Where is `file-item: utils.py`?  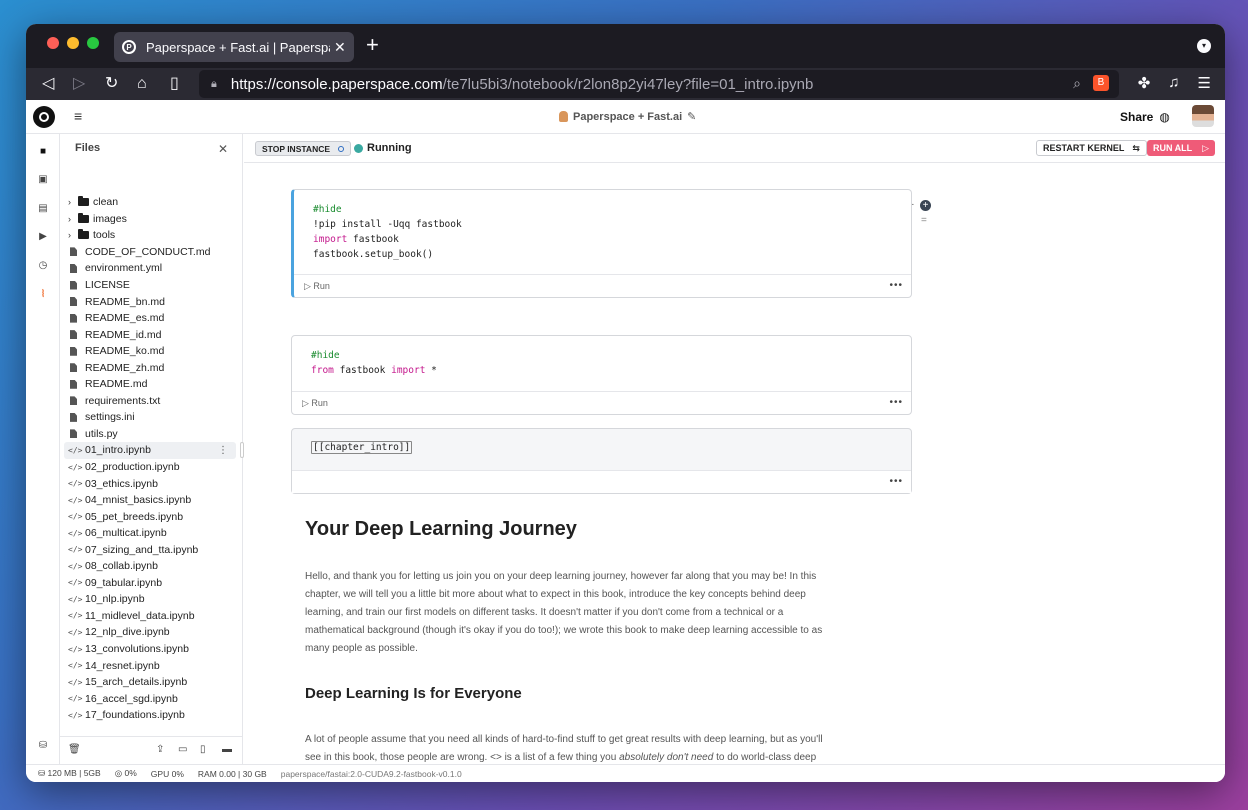 file-item: utils.py is located at coordinates (150, 434).